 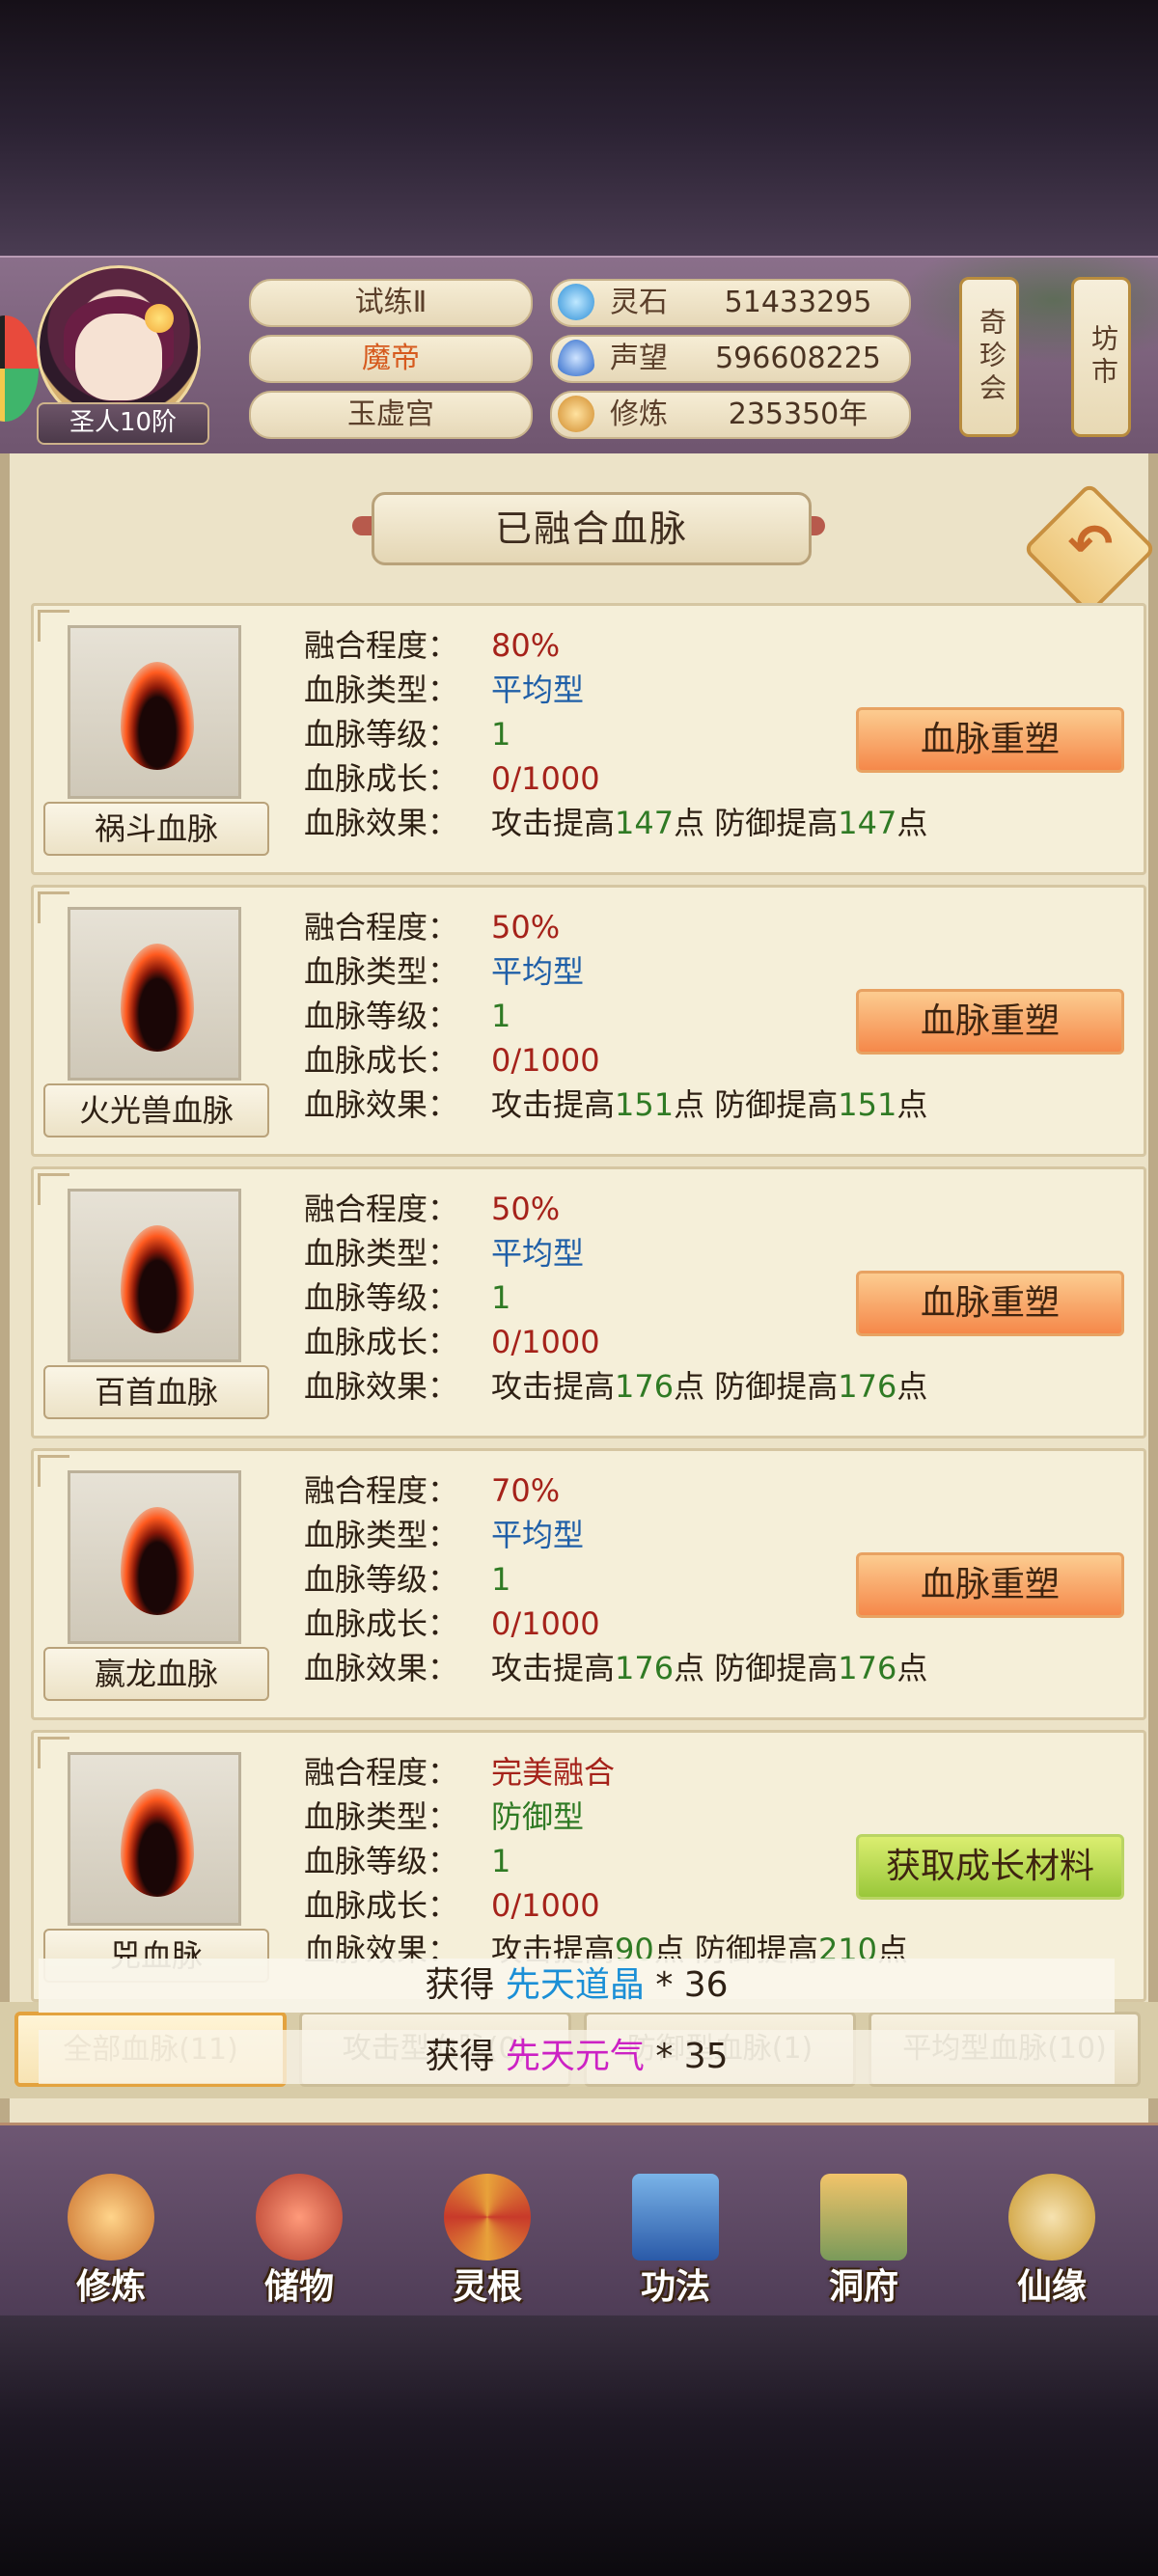 I want to click on defense-value: 176, so click(x=867, y=1668).